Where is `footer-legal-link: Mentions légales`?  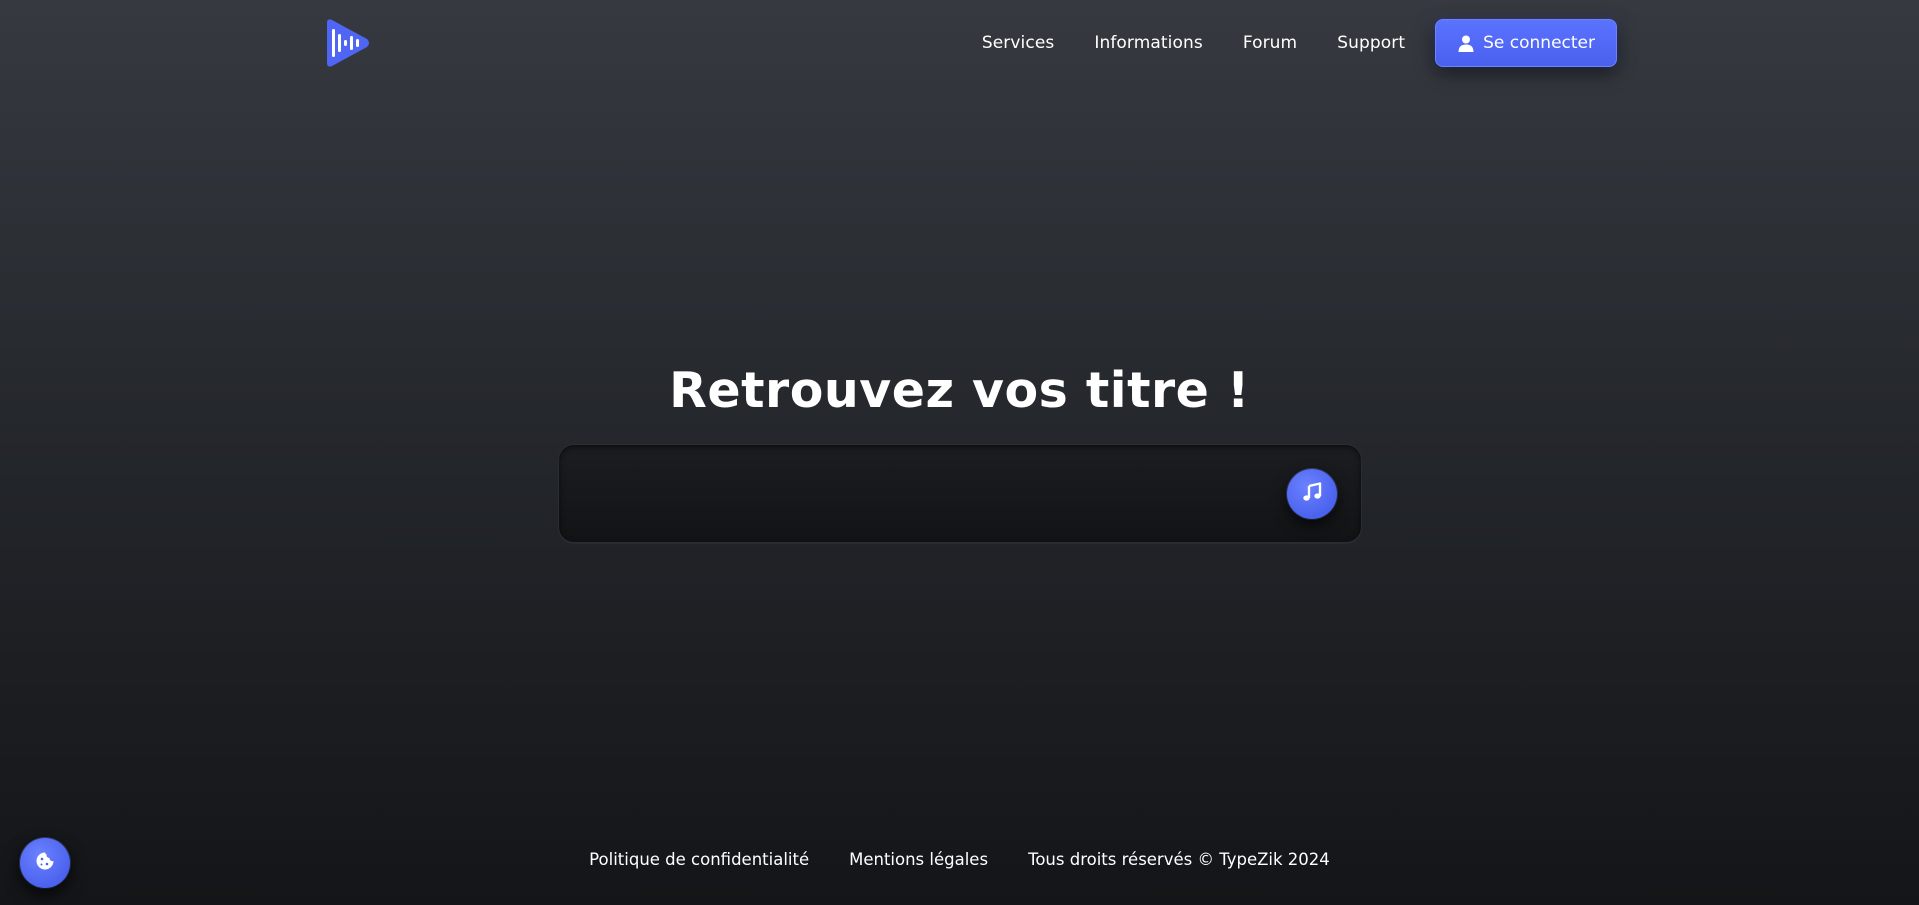
footer-legal-link: Mentions légales is located at coordinates (918, 859).